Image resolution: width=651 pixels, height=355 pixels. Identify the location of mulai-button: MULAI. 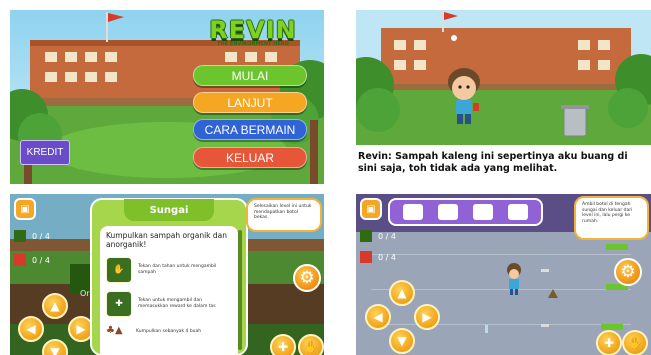
(250, 75).